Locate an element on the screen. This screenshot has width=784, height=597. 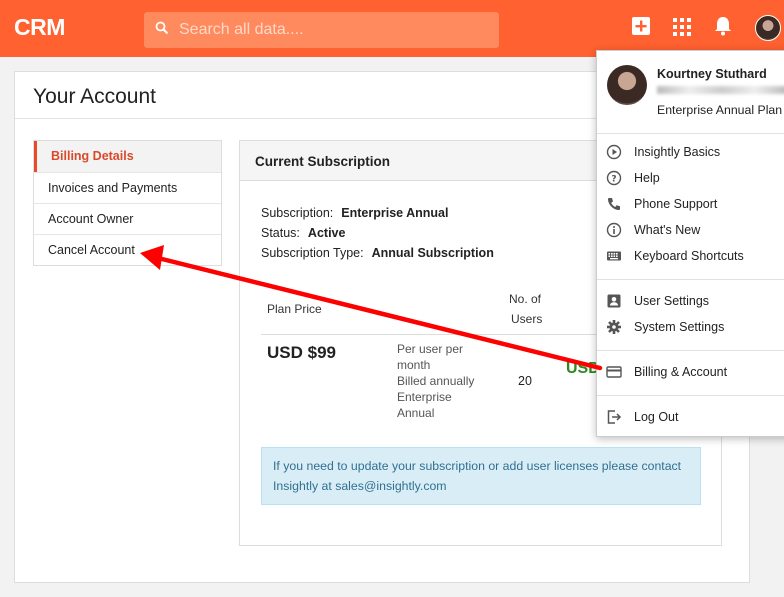
annotation-arrow is located at coordinates (371, 308).